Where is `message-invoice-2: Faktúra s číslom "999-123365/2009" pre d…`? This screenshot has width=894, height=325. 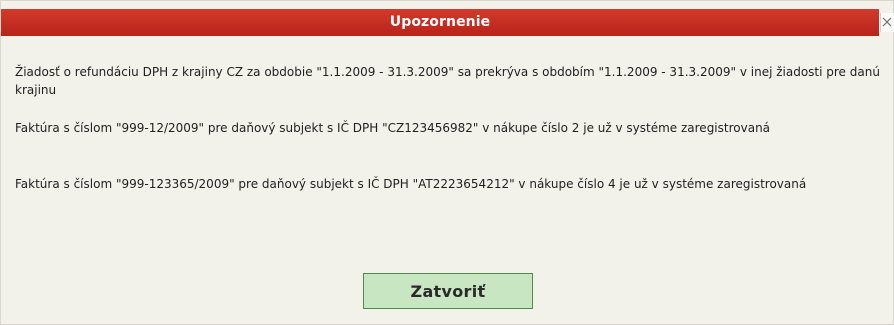
message-invoice-2: Faktúra s číslom "999-123365/2009" pre d… is located at coordinates (411, 184).